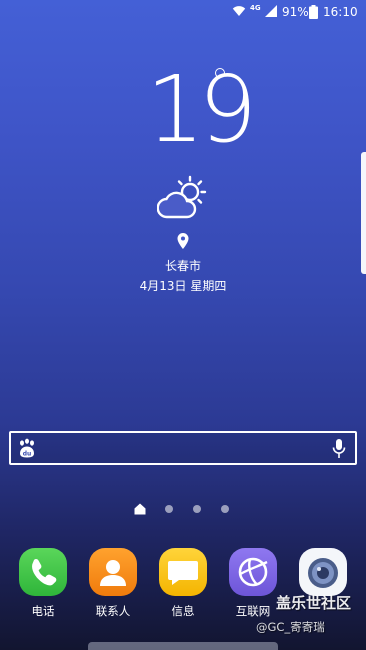 The height and width of the screenshot is (650, 366). I want to click on wifi-icon, so click(239, 11).